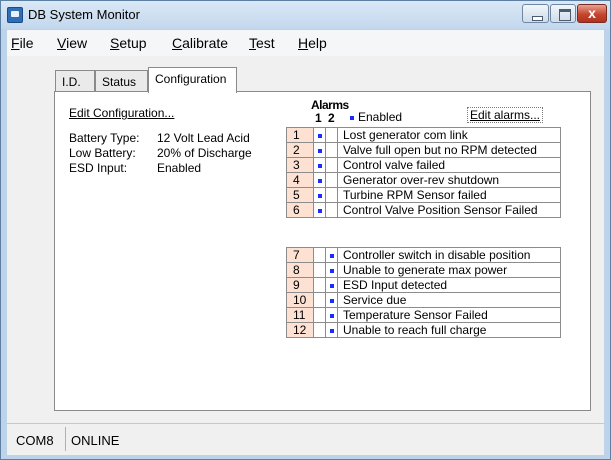 This screenshot has width=611, height=460. I want to click on alarm-row: 1 Lost generator com link, so click(423, 135).